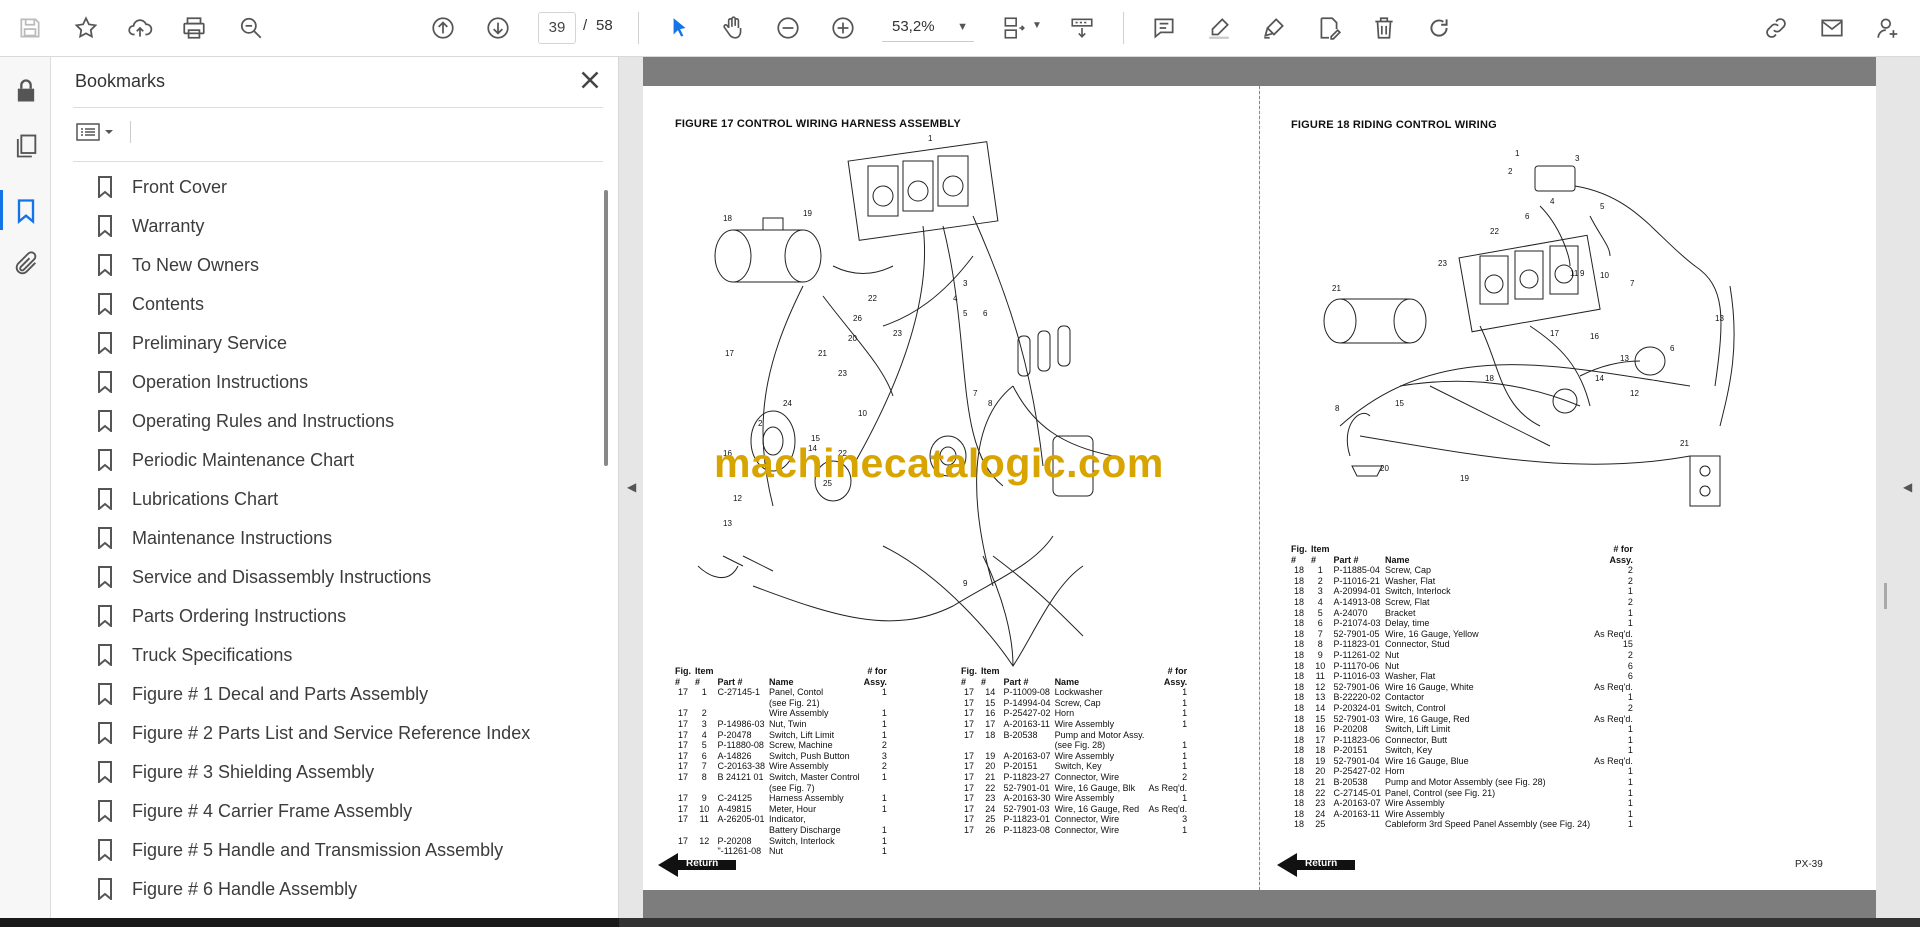 The height and width of the screenshot is (927, 1920). Describe the element at coordinates (187, 499) in the screenshot. I see `bookmark-item: Lubrications Chart` at that location.